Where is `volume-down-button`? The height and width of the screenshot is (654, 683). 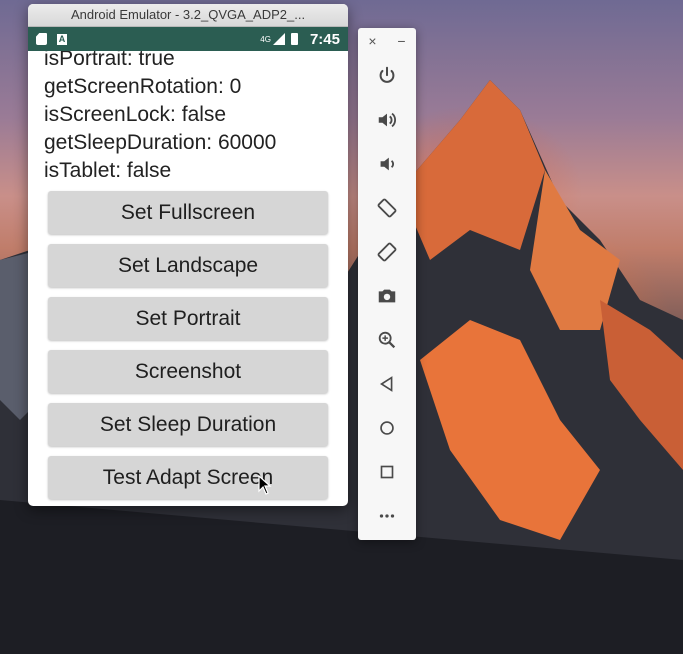 volume-down-button is located at coordinates (387, 164).